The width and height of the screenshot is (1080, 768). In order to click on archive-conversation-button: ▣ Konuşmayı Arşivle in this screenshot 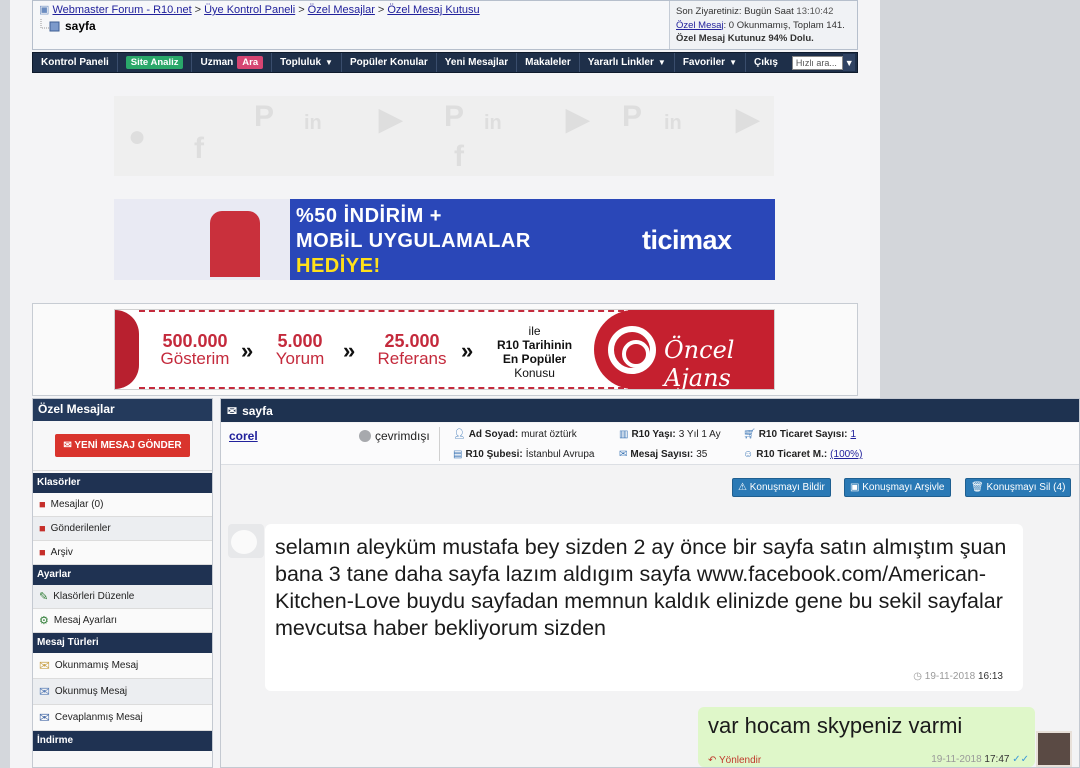, I will do `click(897, 487)`.